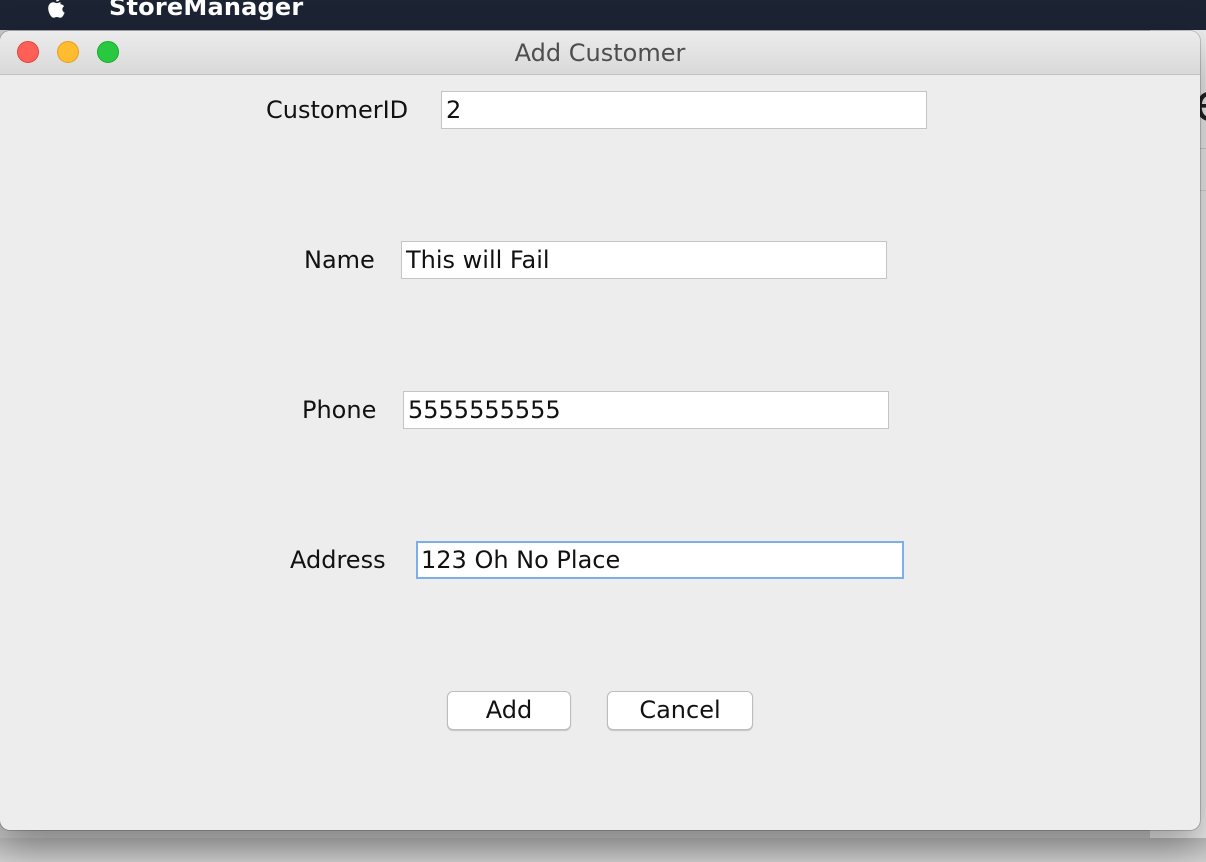  Describe the element at coordinates (339, 410) in the screenshot. I see `phone-label: Phone` at that location.